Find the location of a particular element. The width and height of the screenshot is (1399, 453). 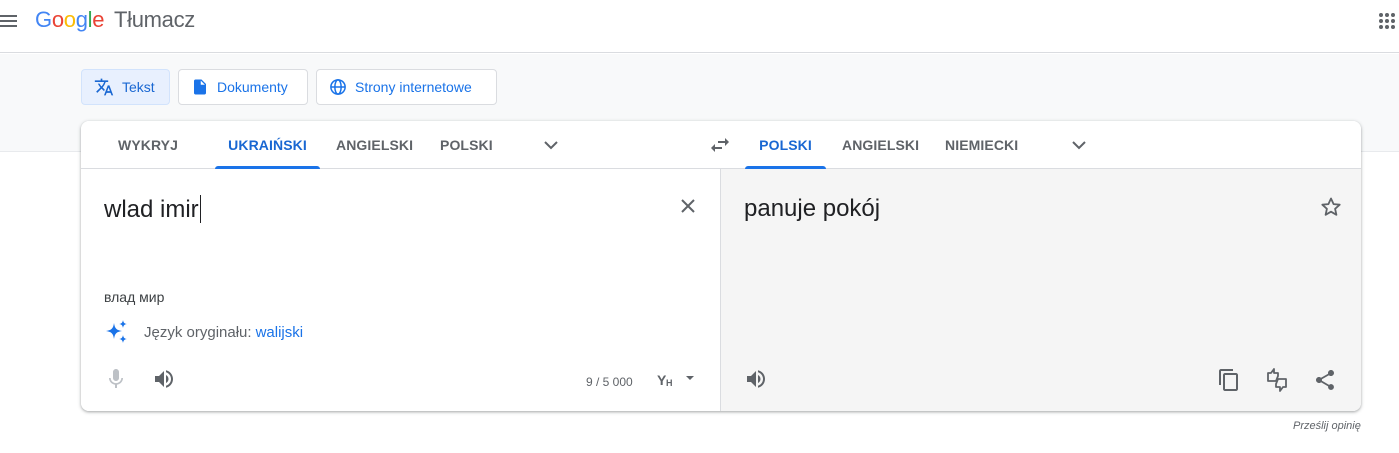

mode-button-documents: Dokumenty is located at coordinates (243, 87).